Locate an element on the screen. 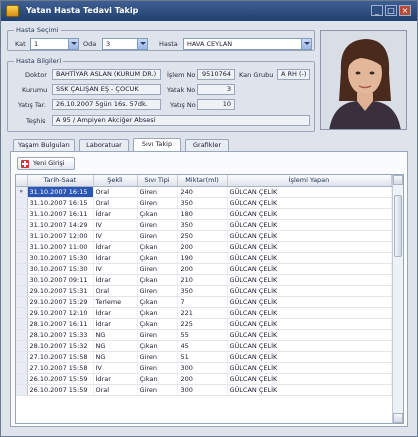  minimize-button: _ is located at coordinates (377, 10).